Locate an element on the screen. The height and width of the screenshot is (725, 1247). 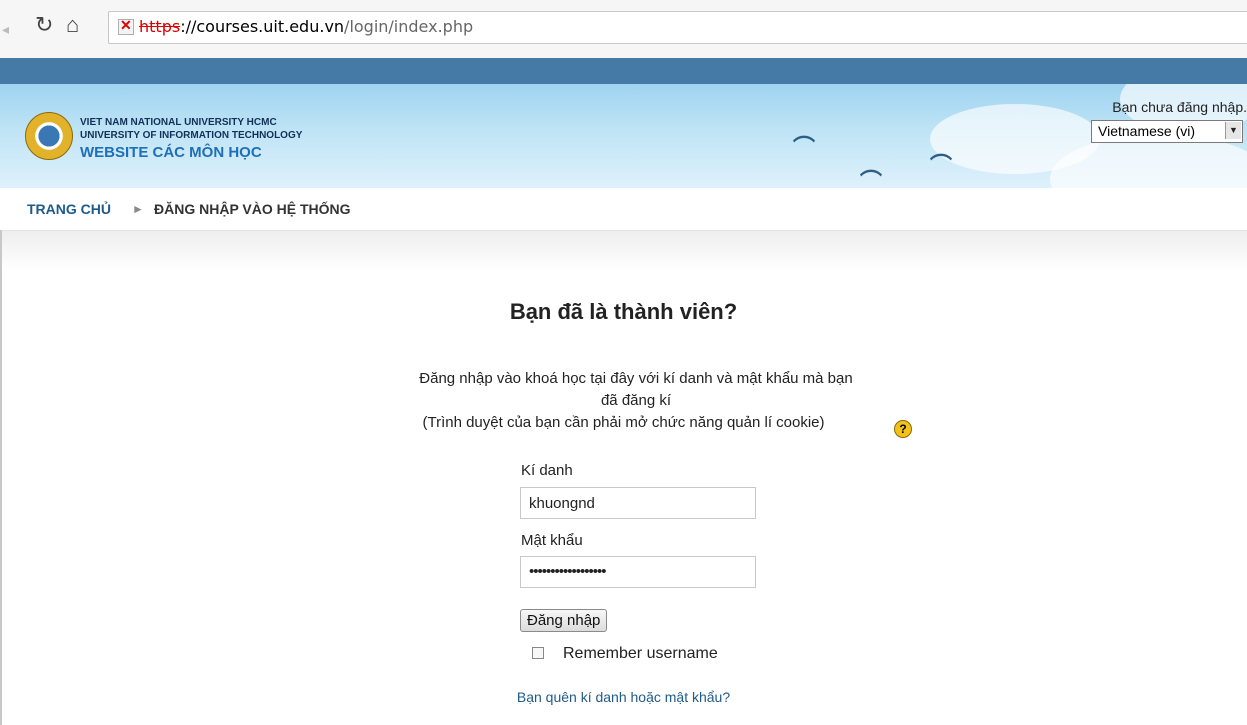
login-description-line2: đã đăng kí is located at coordinates (636, 400).